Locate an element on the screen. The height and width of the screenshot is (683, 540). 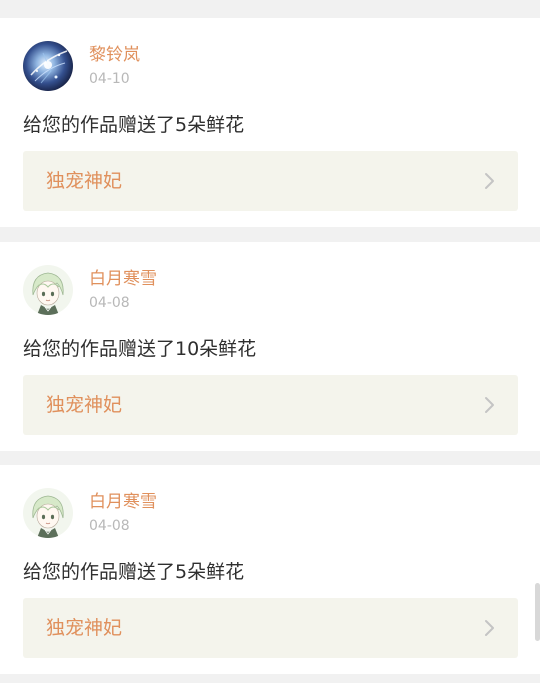
notification-date: 04-10 is located at coordinates (109, 79).